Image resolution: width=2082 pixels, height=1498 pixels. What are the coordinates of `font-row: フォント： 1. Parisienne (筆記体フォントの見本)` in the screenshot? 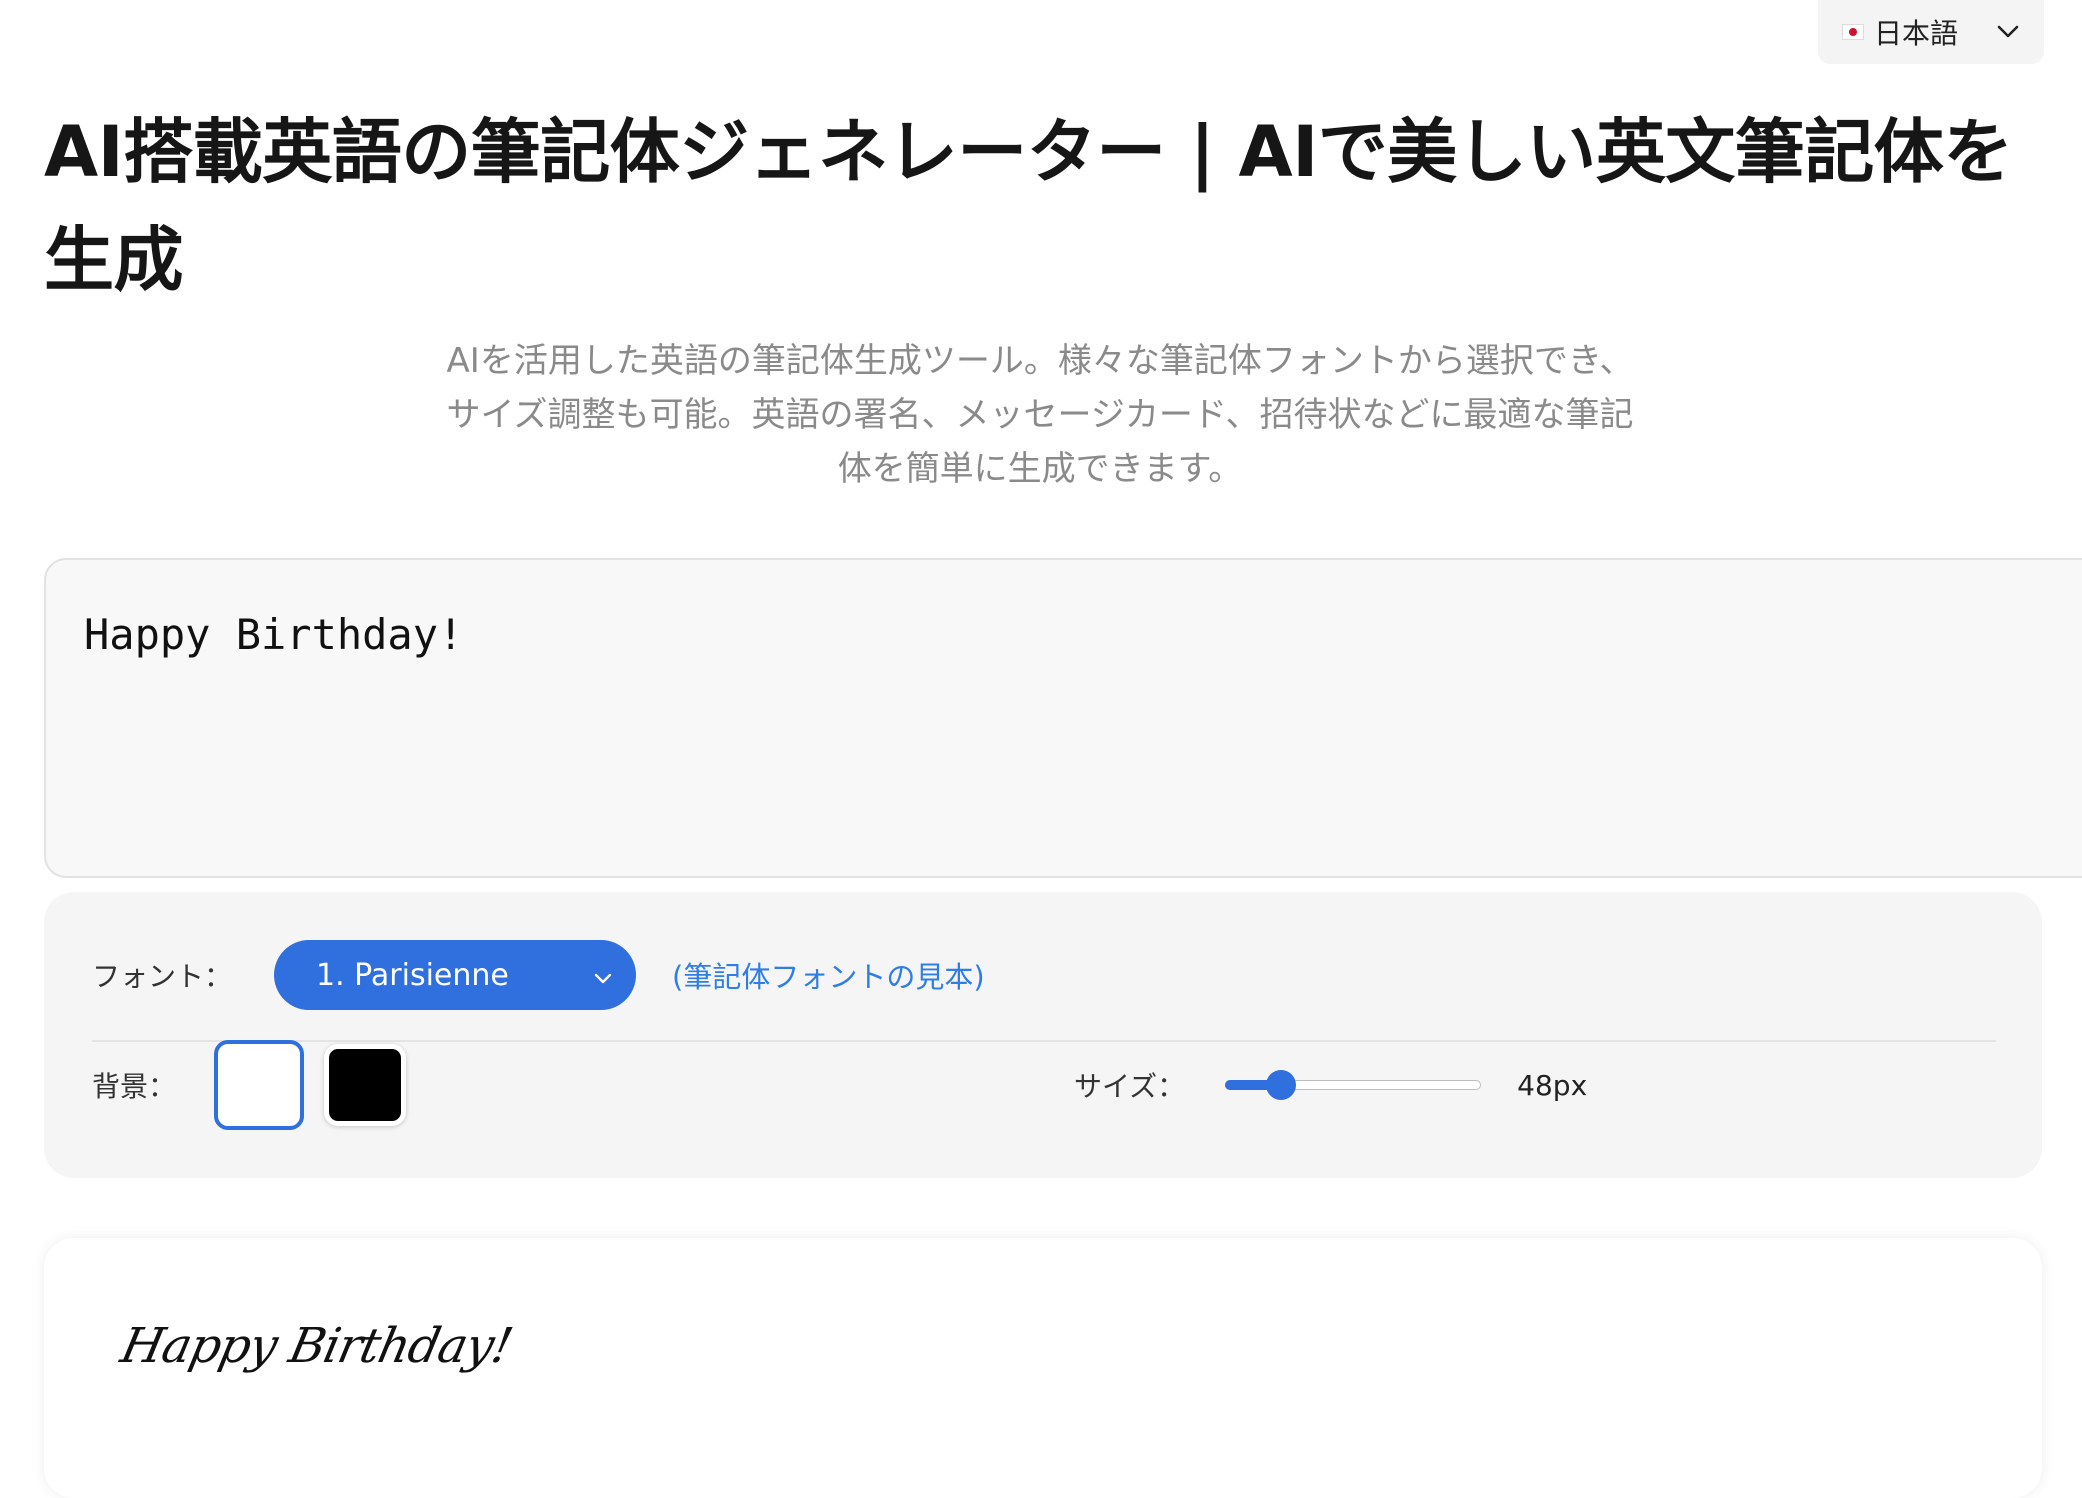 It's located at (538, 975).